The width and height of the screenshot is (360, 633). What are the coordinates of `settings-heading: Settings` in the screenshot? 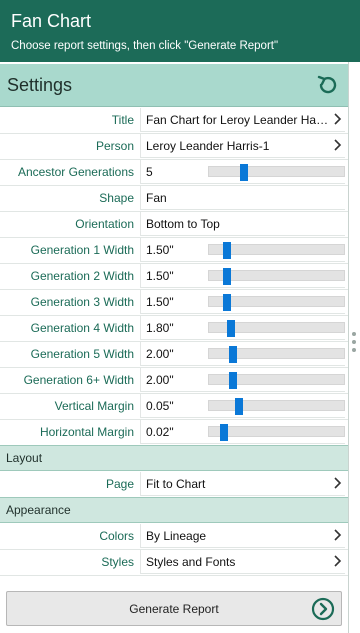 It's located at (40, 85).